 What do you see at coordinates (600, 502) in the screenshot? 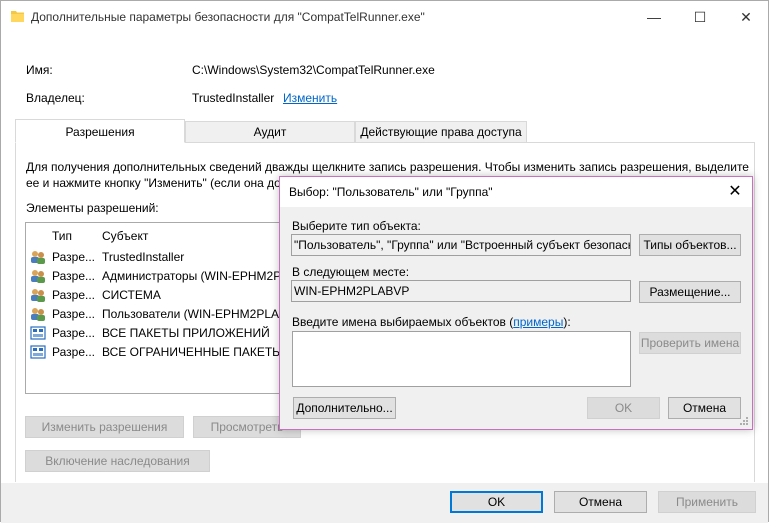
I see `cancel-button: Отмена` at bounding box center [600, 502].